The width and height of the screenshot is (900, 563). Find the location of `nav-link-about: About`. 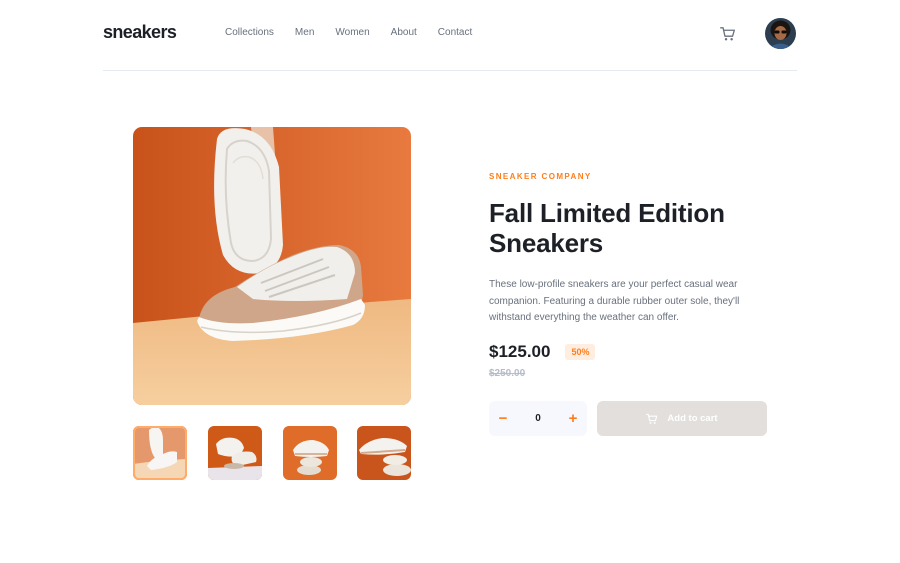

nav-link-about: About is located at coordinates (404, 32).